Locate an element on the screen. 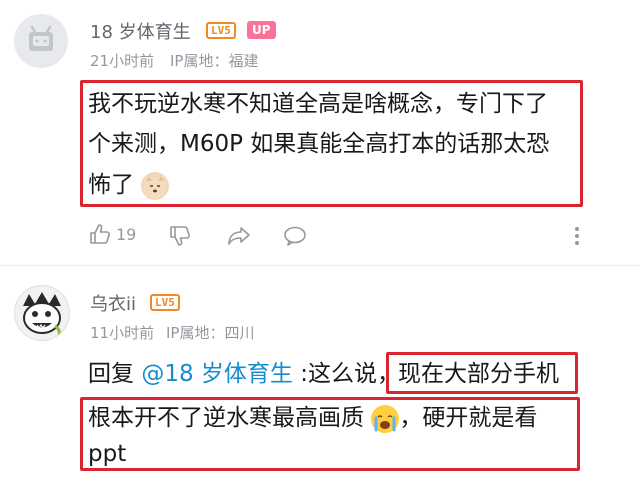  reply-button is located at coordinates (295, 238).